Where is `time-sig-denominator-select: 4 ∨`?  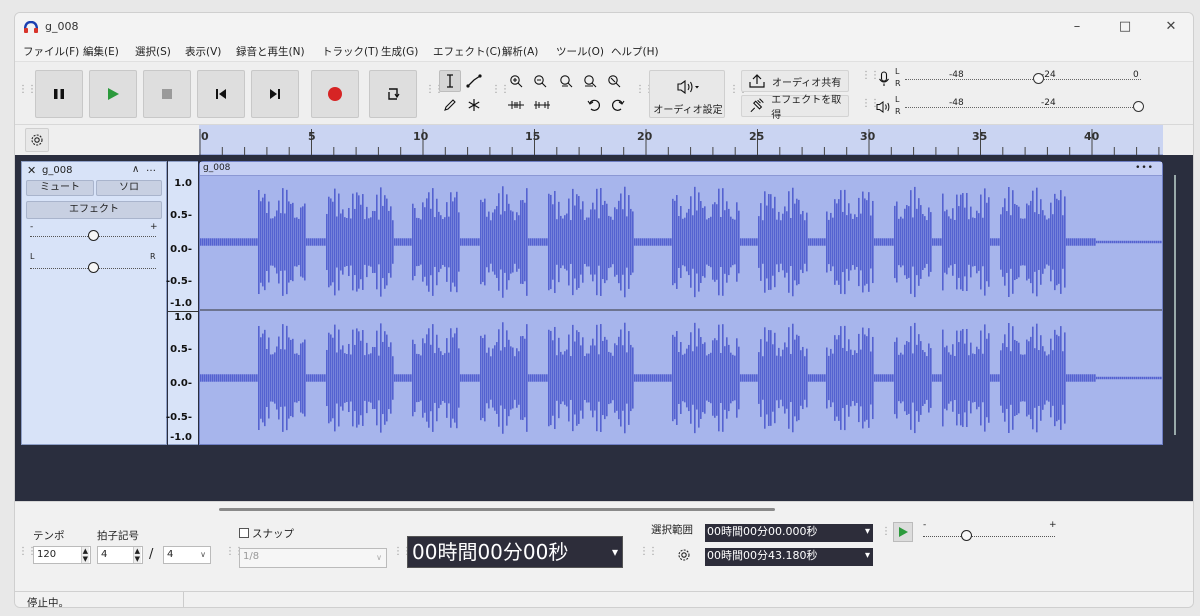 time-sig-denominator-select: 4 ∨ is located at coordinates (187, 555).